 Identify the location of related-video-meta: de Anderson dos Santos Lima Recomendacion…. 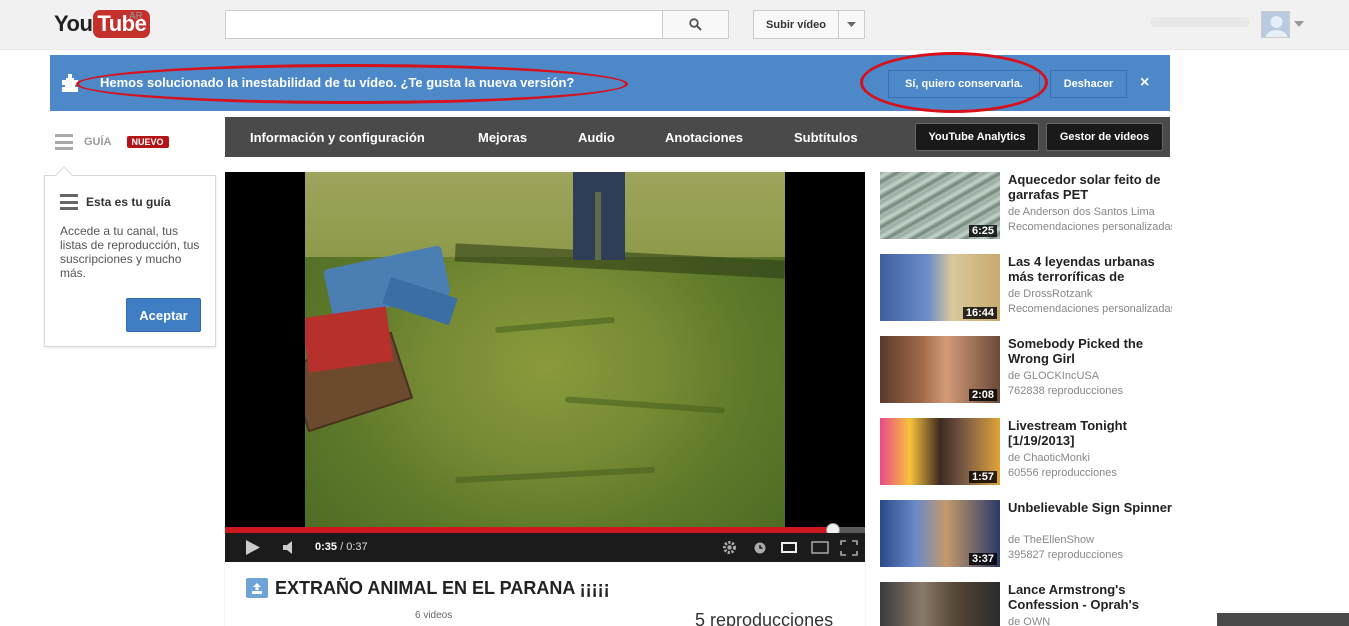
(1090, 220).